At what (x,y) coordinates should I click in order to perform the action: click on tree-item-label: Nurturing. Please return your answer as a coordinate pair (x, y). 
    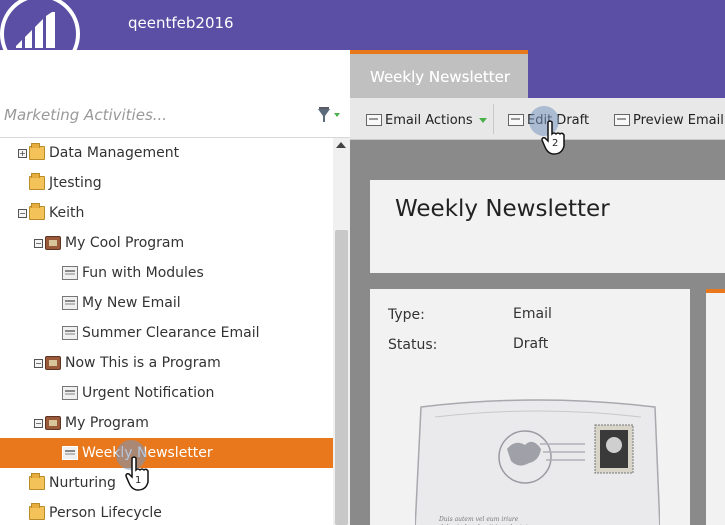
    Looking at the image, I should click on (82, 483).